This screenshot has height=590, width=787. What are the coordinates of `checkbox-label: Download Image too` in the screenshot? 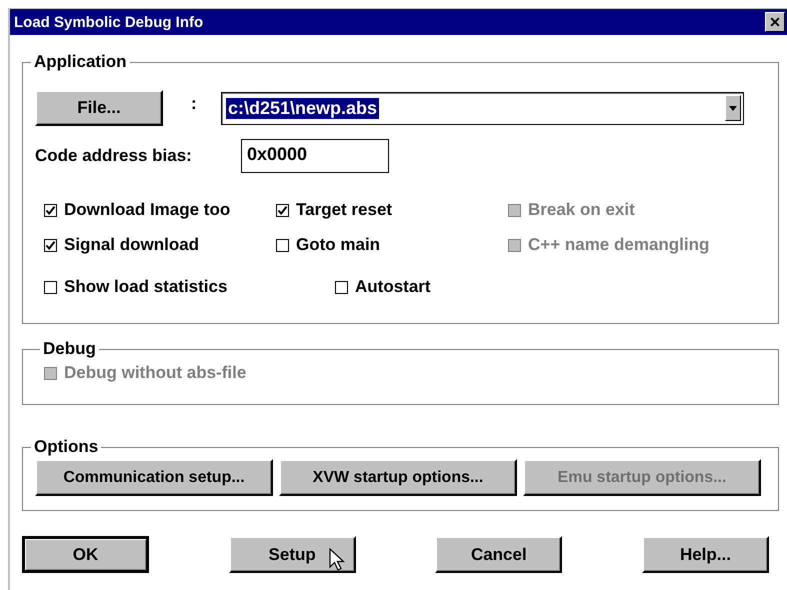 It's located at (147, 210).